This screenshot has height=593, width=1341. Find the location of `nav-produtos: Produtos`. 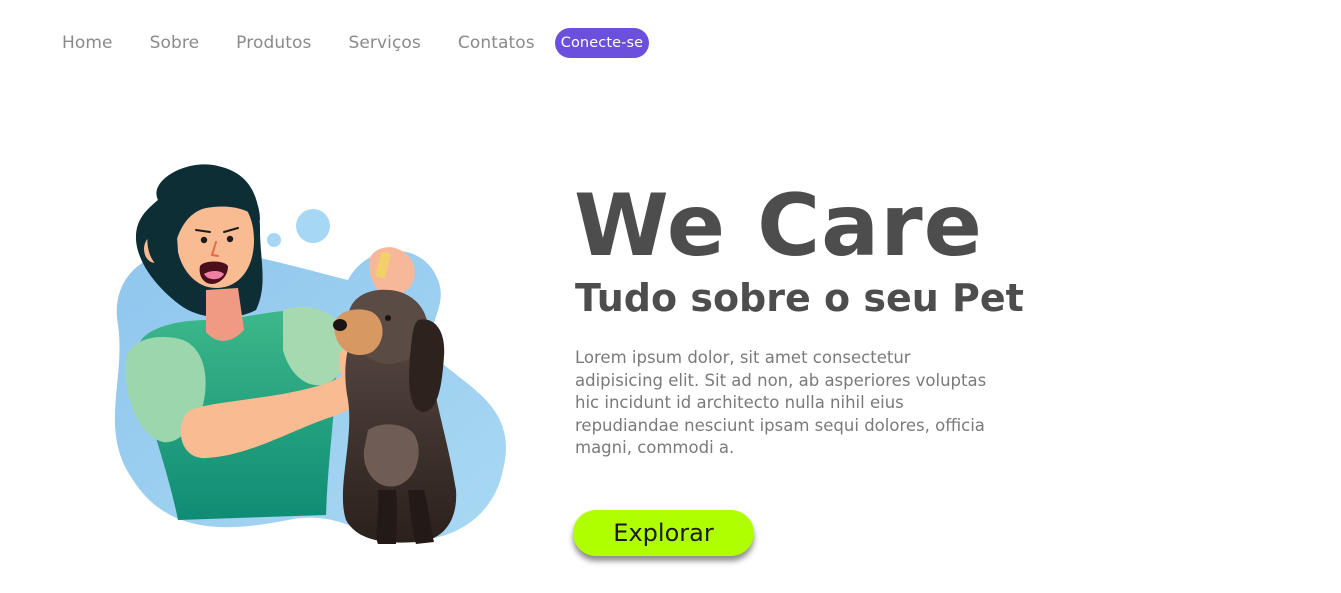

nav-produtos: Produtos is located at coordinates (273, 43).